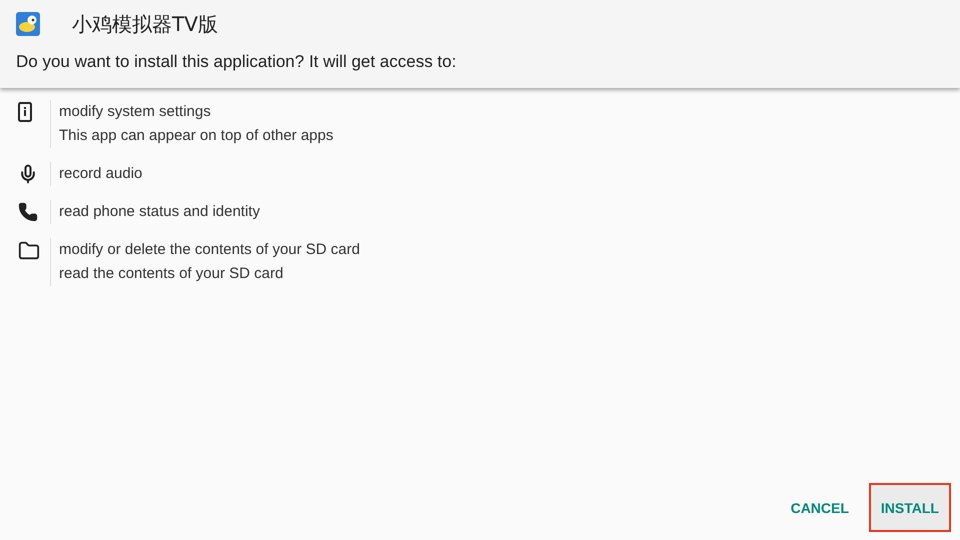 This screenshot has height=540, width=960. I want to click on install-prompt: Do you want to install this application? It will get access to:, so click(237, 62).